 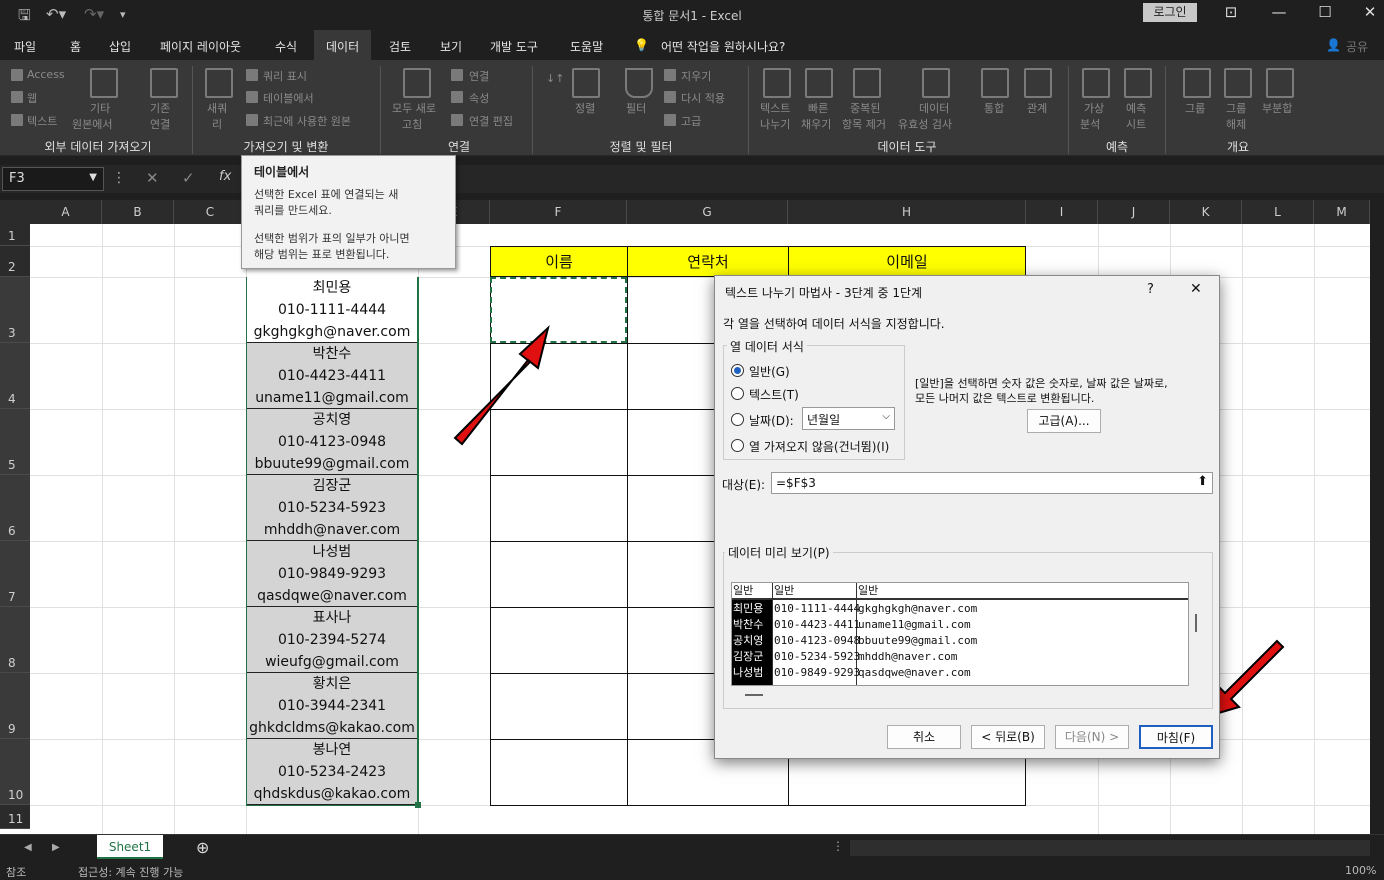 I want to click on what-if-label1: 가상, so click(x=1094, y=108).